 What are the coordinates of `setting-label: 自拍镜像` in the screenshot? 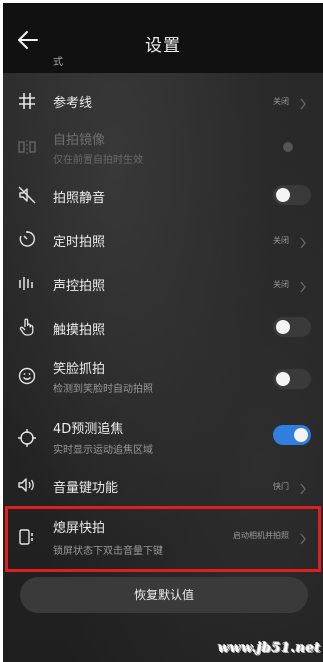 It's located at (79, 140).